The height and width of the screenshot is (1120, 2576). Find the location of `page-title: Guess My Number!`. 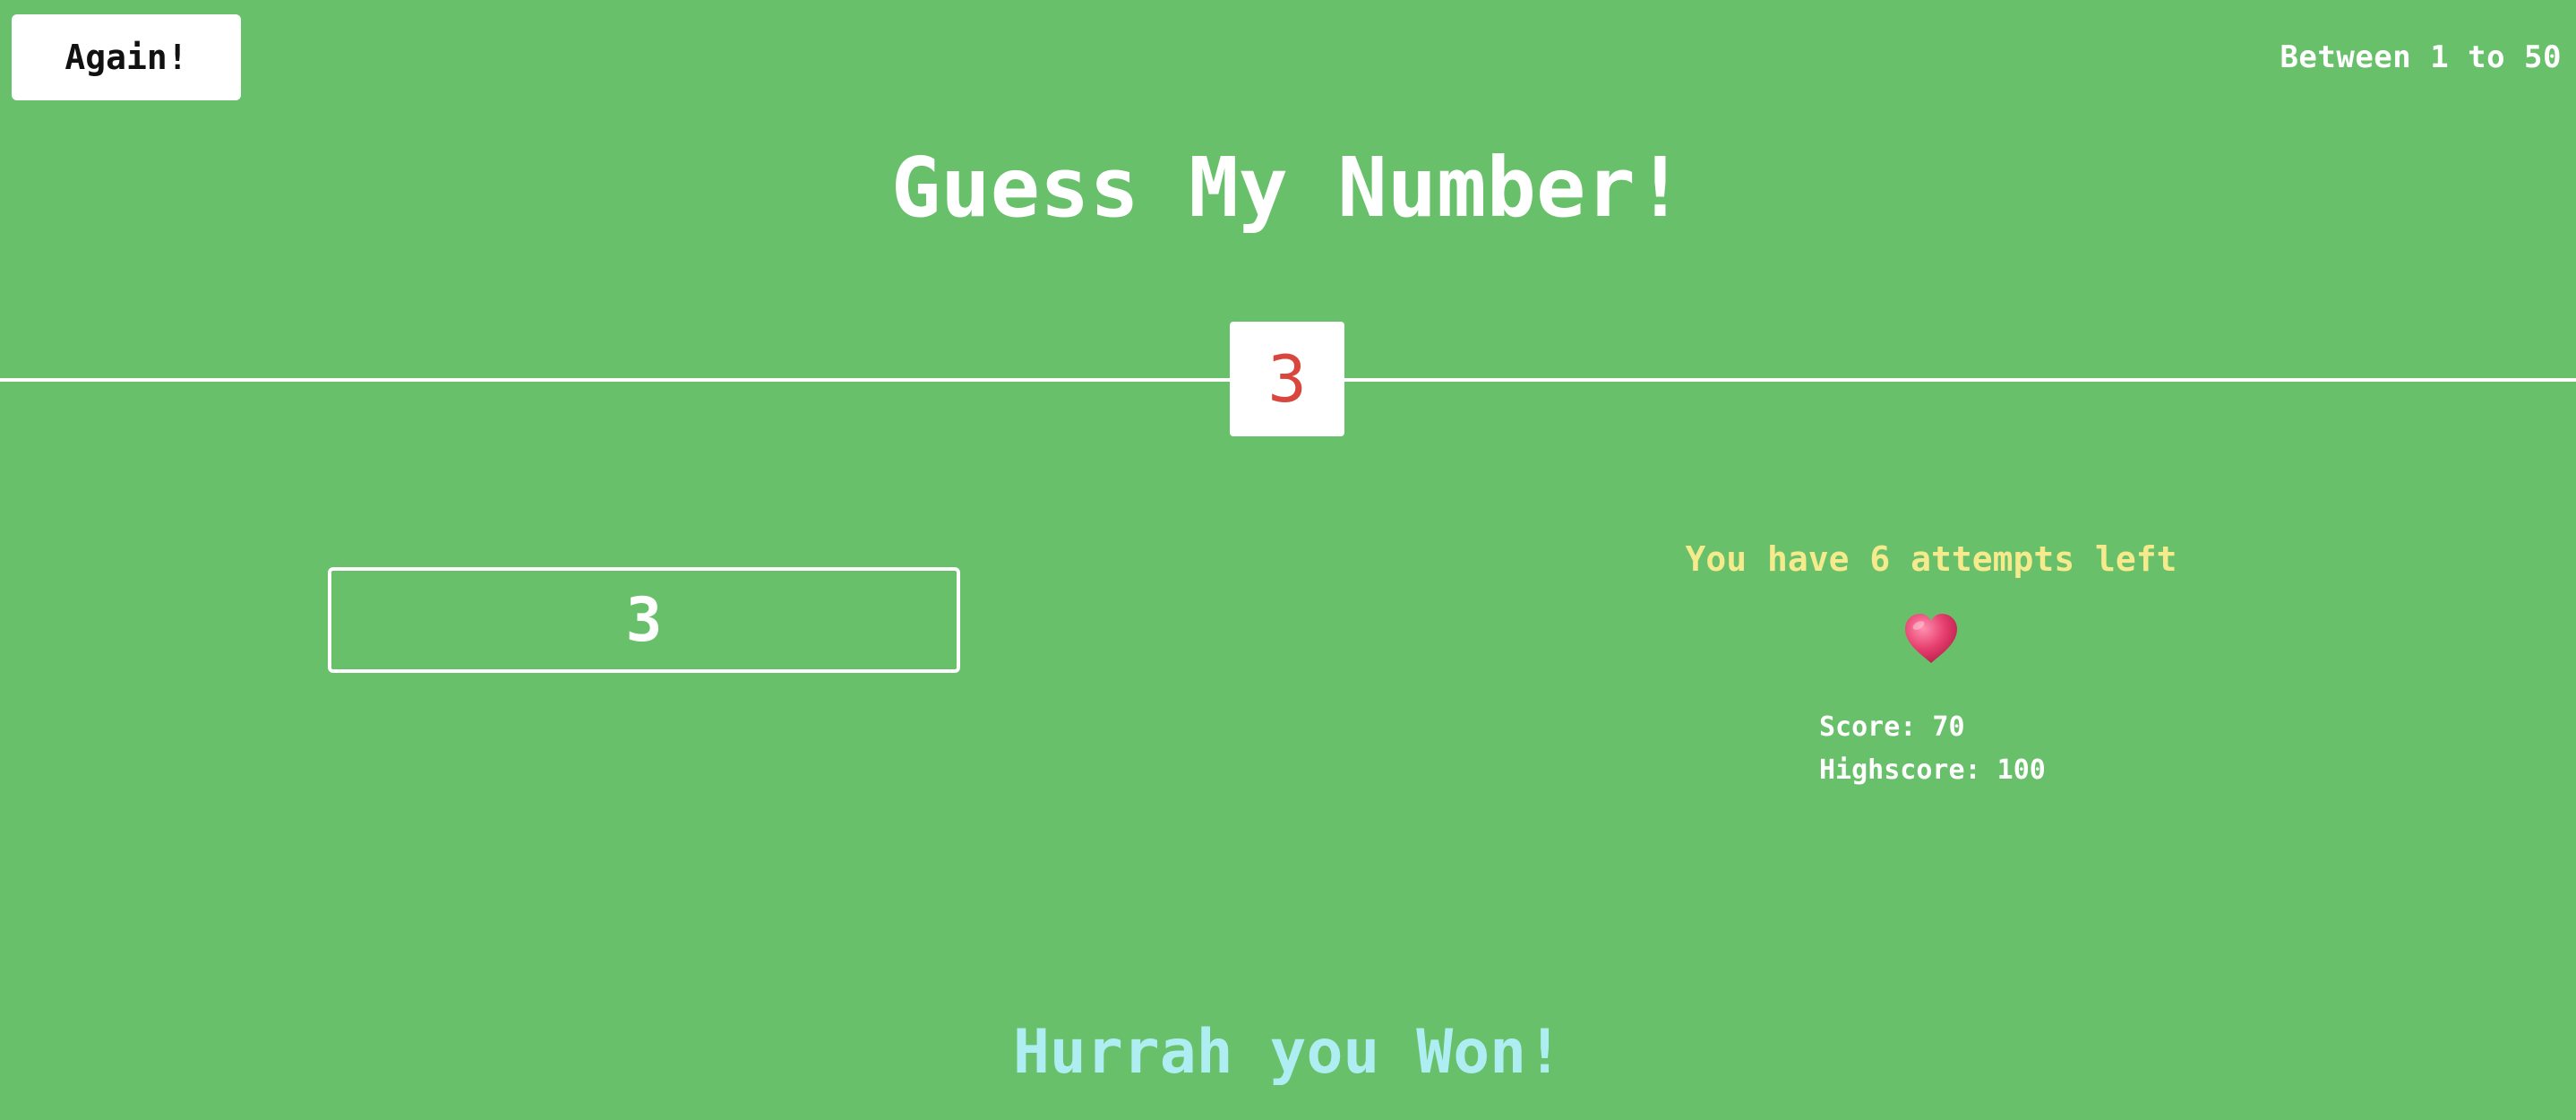

page-title: Guess My Number! is located at coordinates (1288, 188).